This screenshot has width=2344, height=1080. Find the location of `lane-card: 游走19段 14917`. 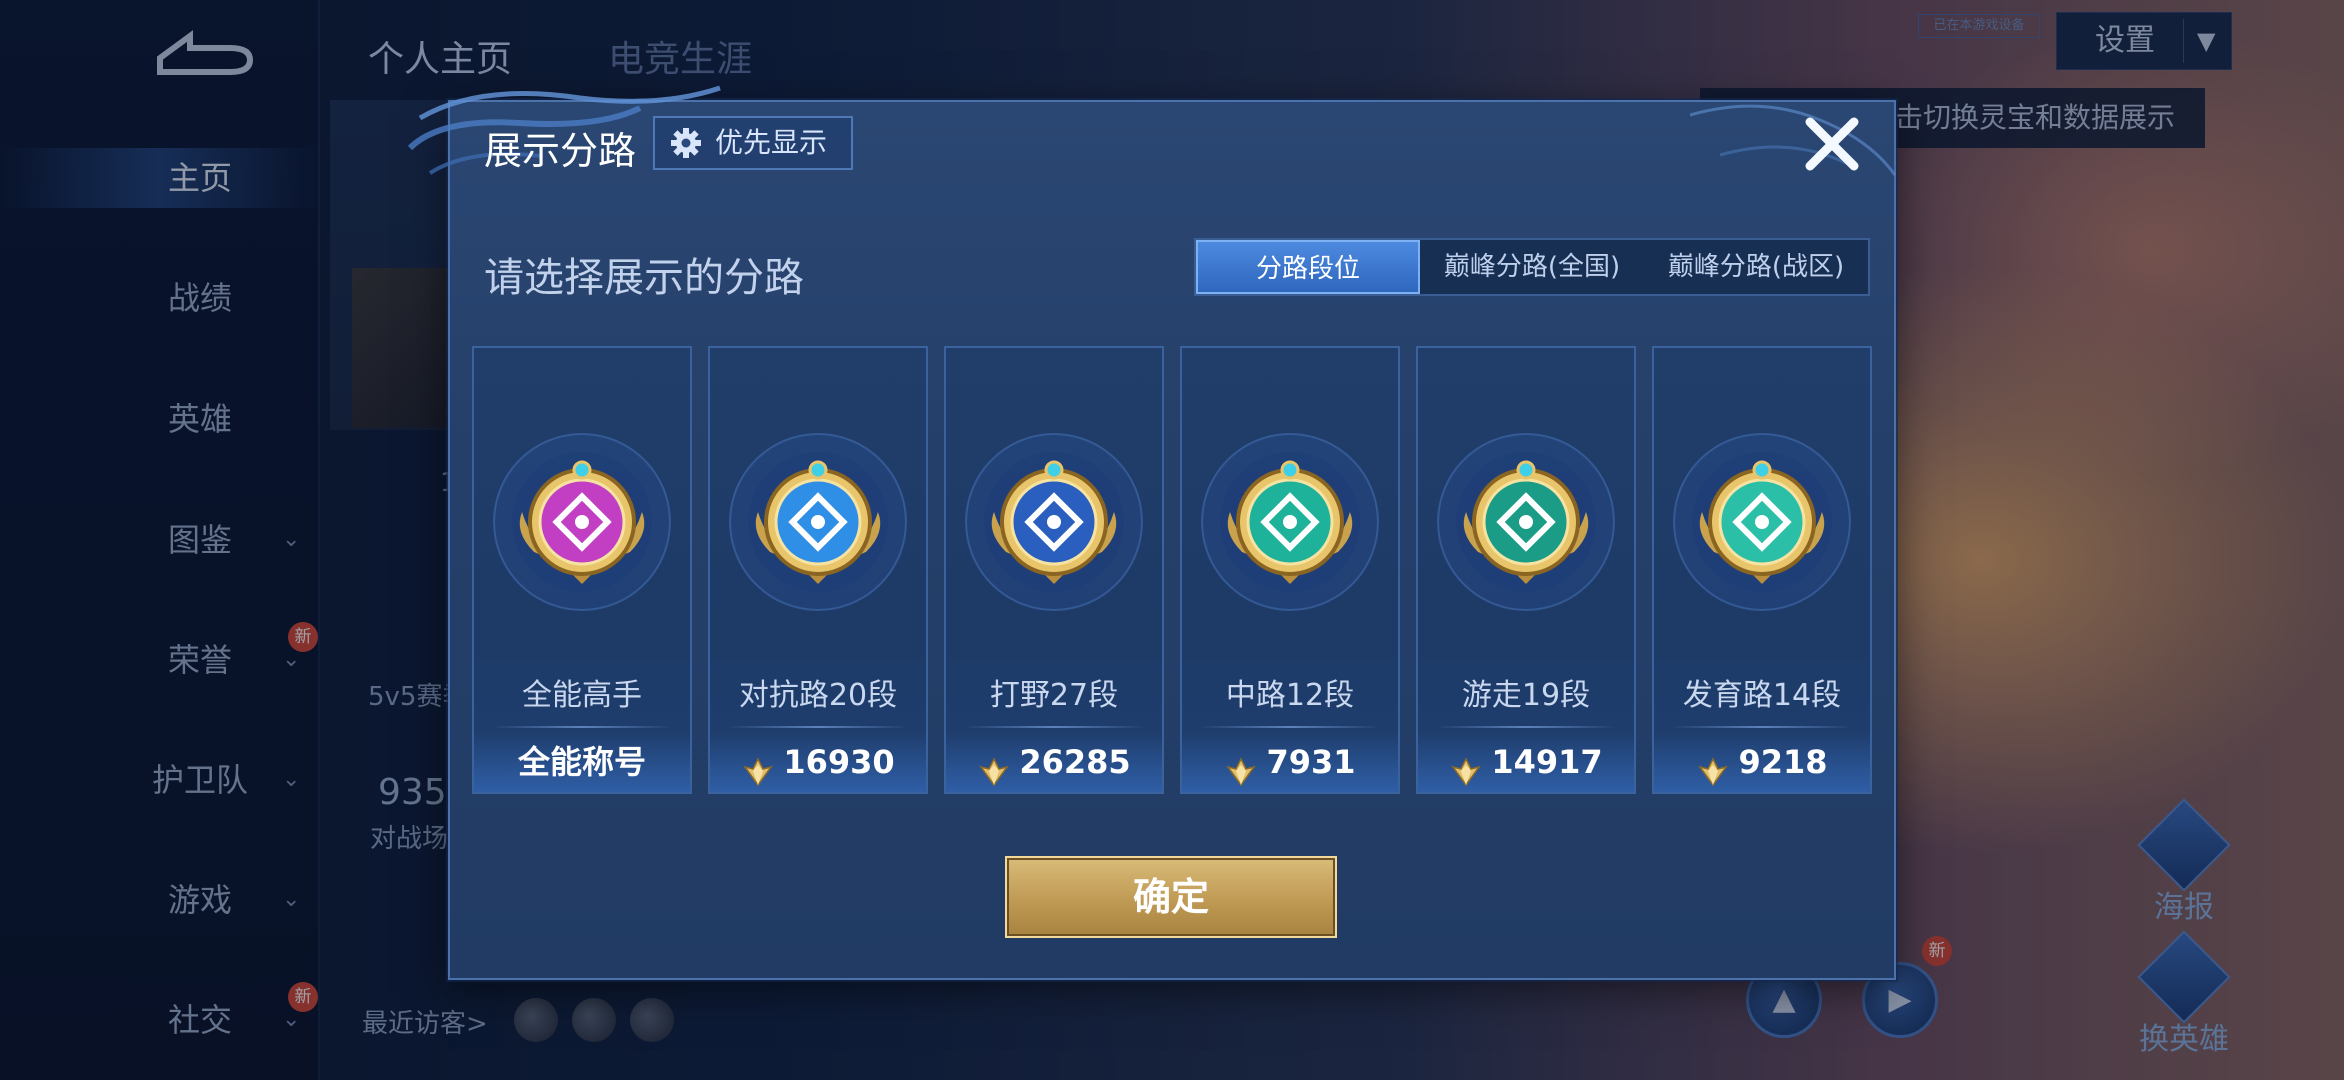

lane-card: 游走19段 14917 is located at coordinates (1526, 570).